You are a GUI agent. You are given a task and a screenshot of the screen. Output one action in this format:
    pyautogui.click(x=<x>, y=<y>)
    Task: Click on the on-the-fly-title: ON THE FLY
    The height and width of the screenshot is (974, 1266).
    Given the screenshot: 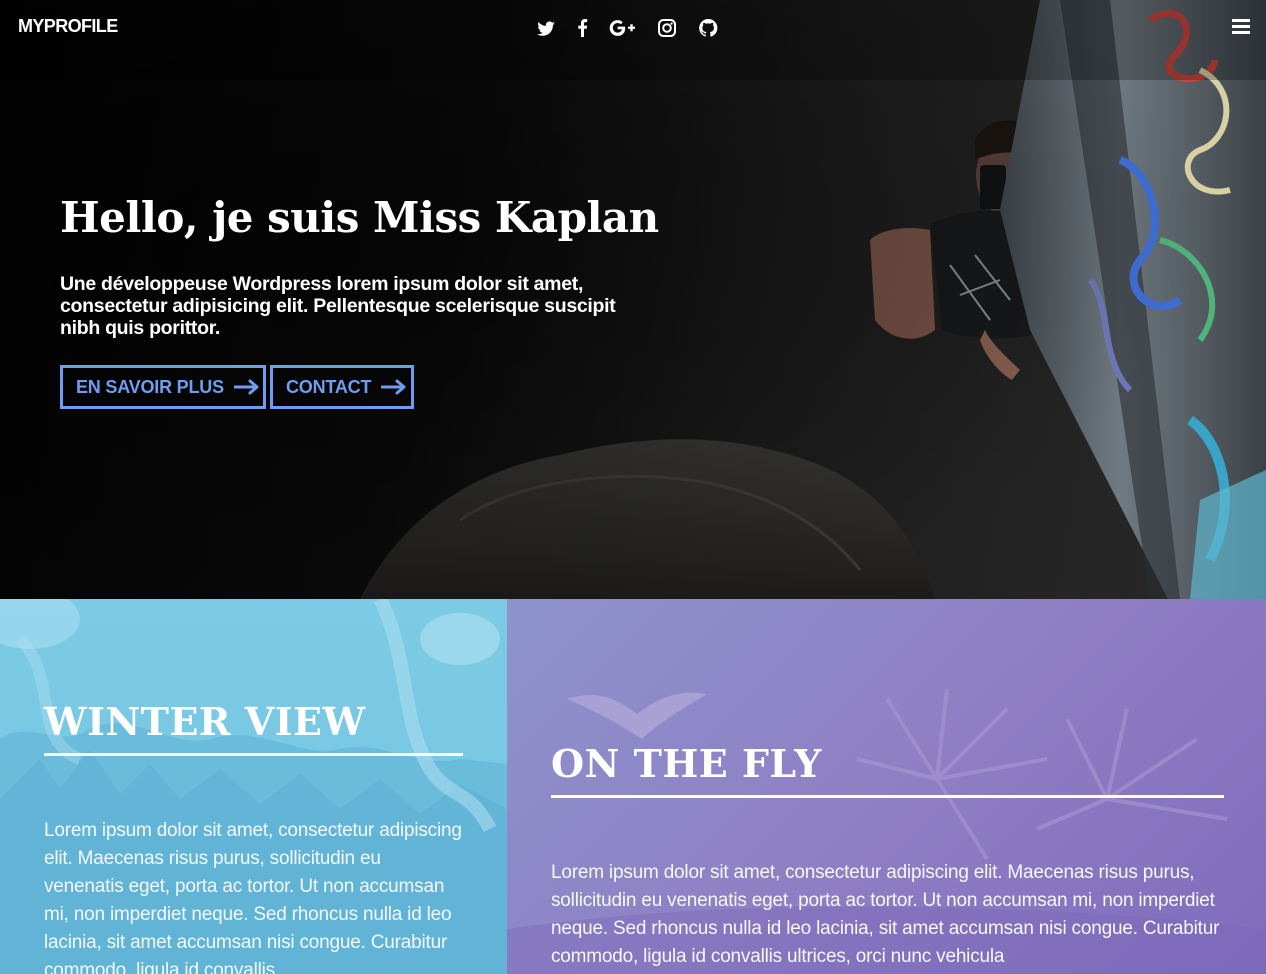 What is the action you would take?
    pyautogui.click(x=686, y=763)
    